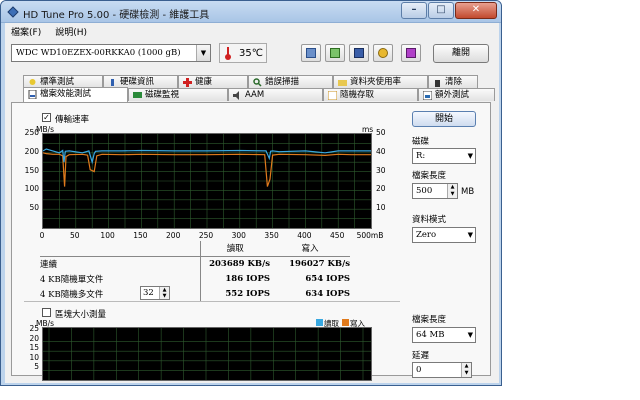 Image resolution: width=640 pixels, height=400 pixels. Describe the element at coordinates (370, 94) in the screenshot. I see `tab-random-access: 隨機存取` at that location.